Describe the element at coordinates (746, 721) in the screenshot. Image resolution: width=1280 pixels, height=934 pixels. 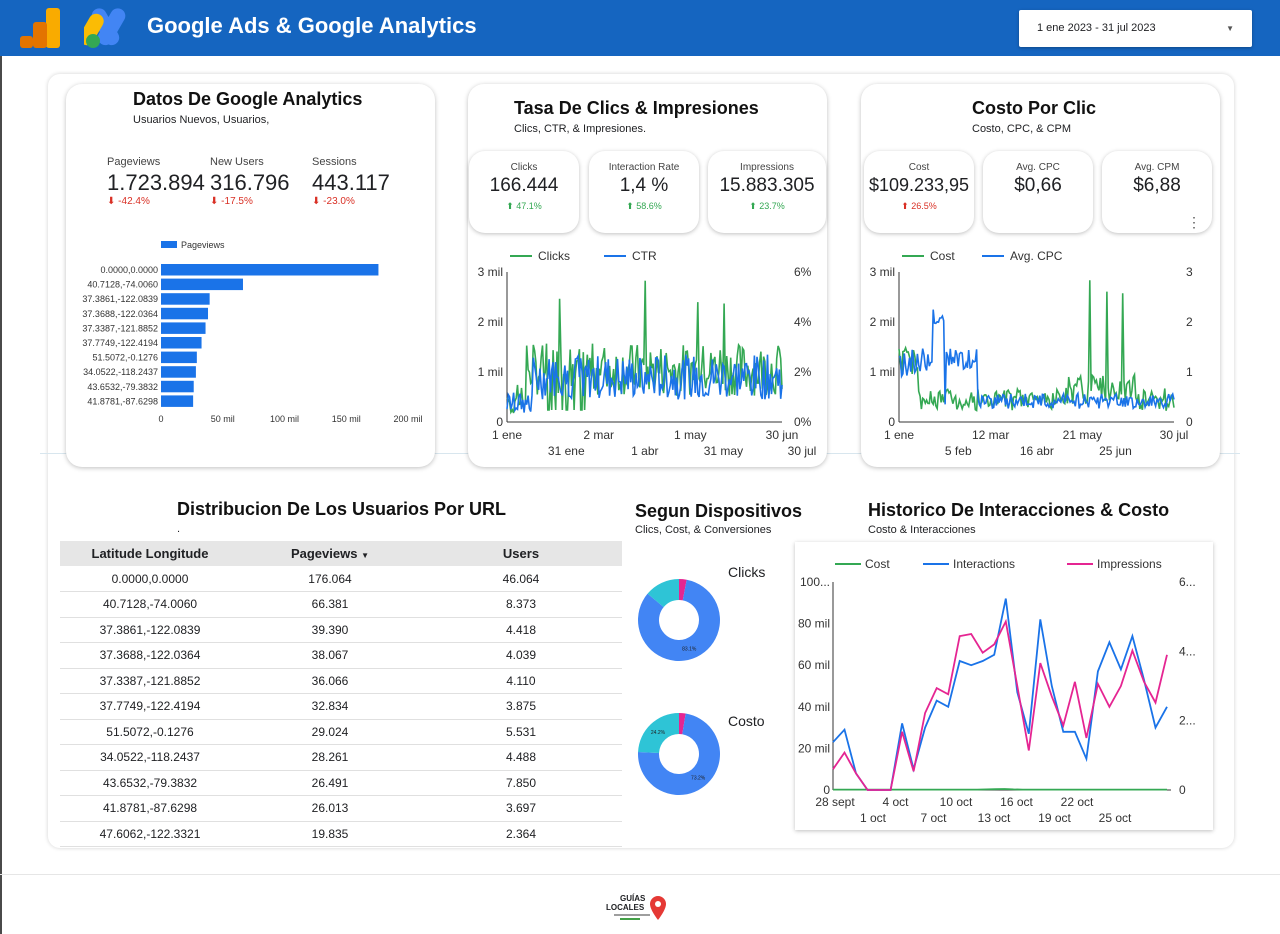
I see `donut-label: Costo` at that location.